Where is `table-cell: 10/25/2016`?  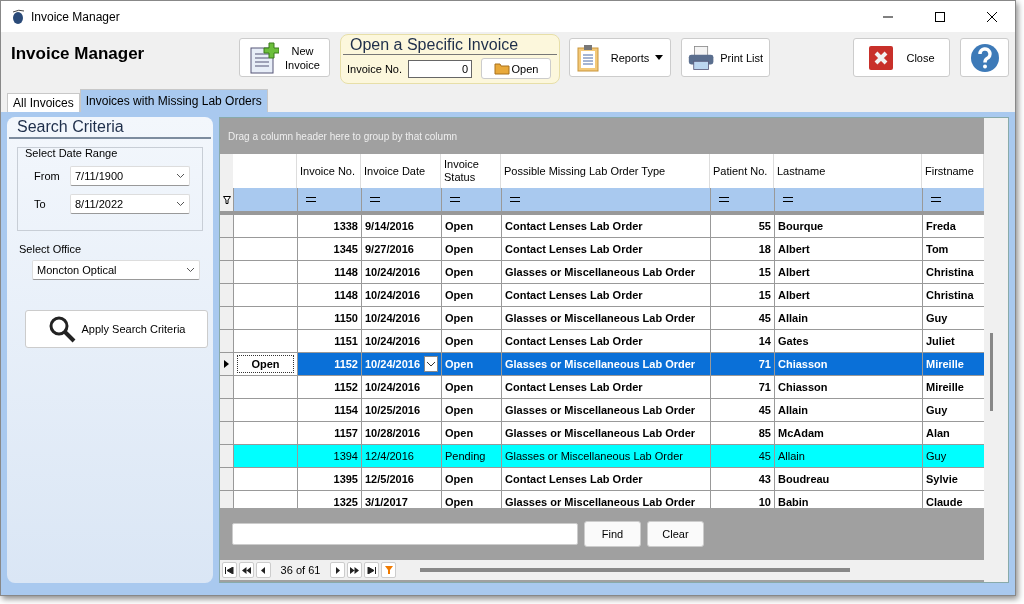
table-cell: 10/25/2016 is located at coordinates (402, 410).